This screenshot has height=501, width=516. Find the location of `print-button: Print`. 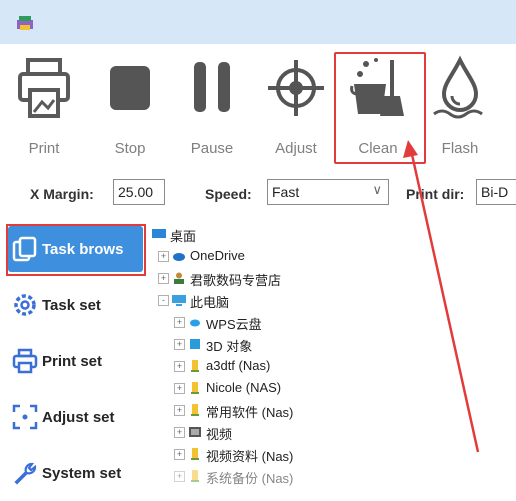

print-button: Print is located at coordinates (44, 106).